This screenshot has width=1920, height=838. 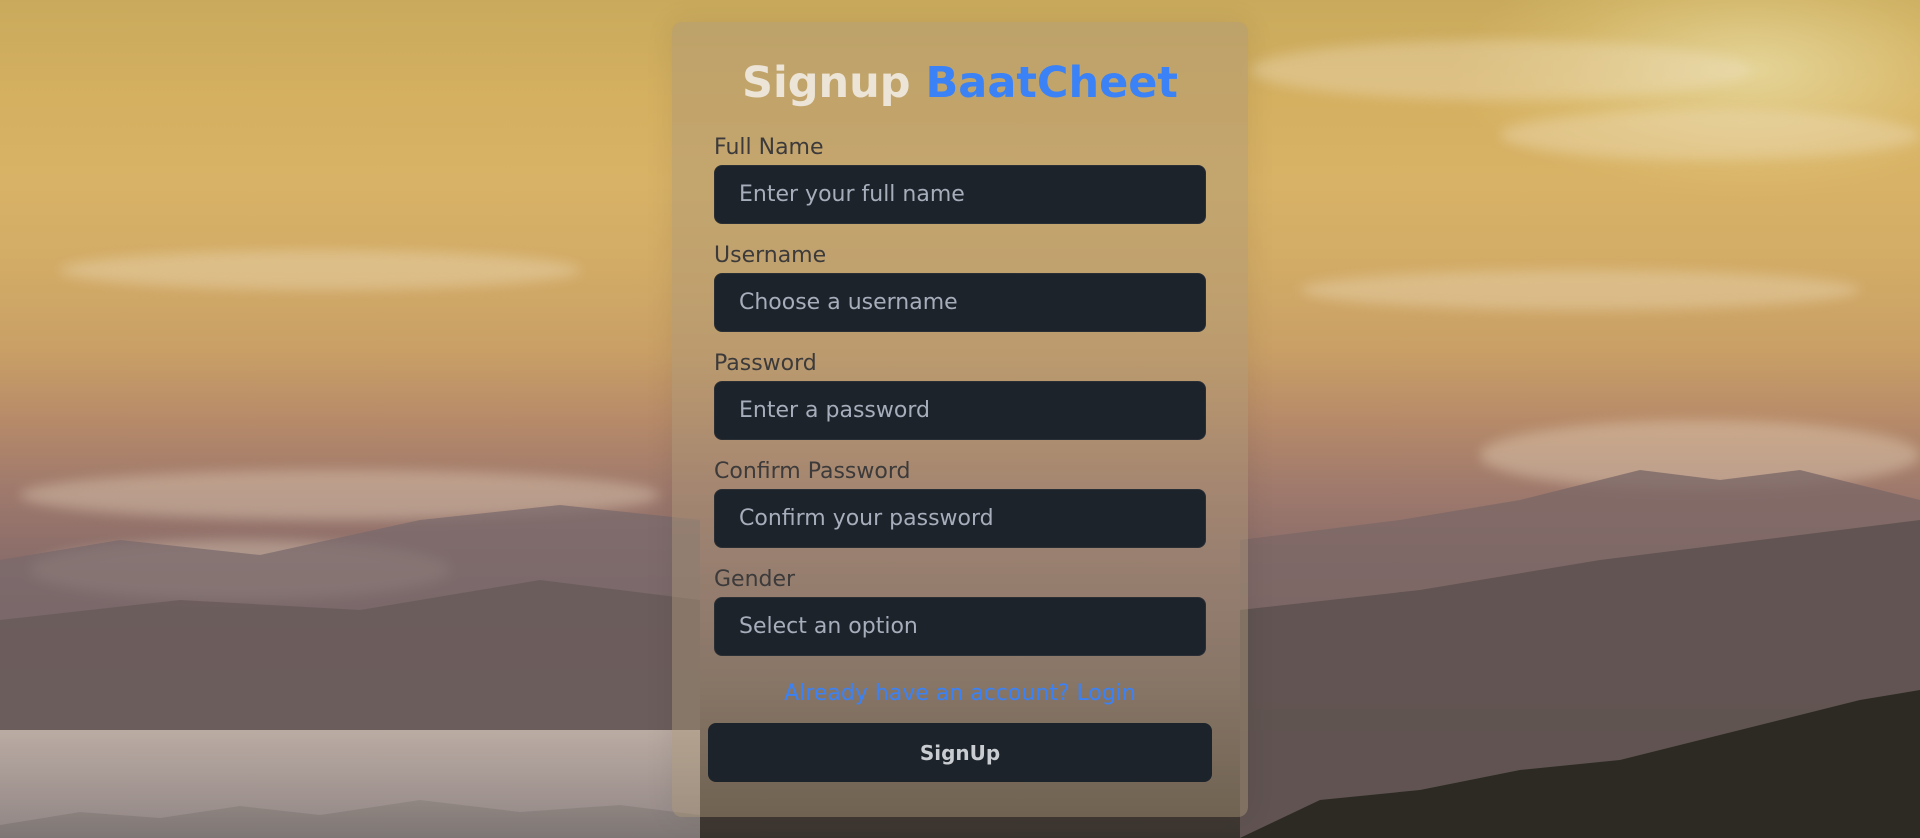 I want to click on password-input, so click(x=960, y=410).